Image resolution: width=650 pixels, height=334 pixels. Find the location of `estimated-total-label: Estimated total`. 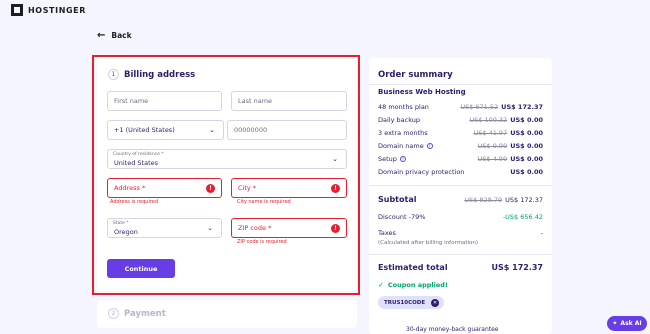

estimated-total-label: Estimated total is located at coordinates (413, 267).